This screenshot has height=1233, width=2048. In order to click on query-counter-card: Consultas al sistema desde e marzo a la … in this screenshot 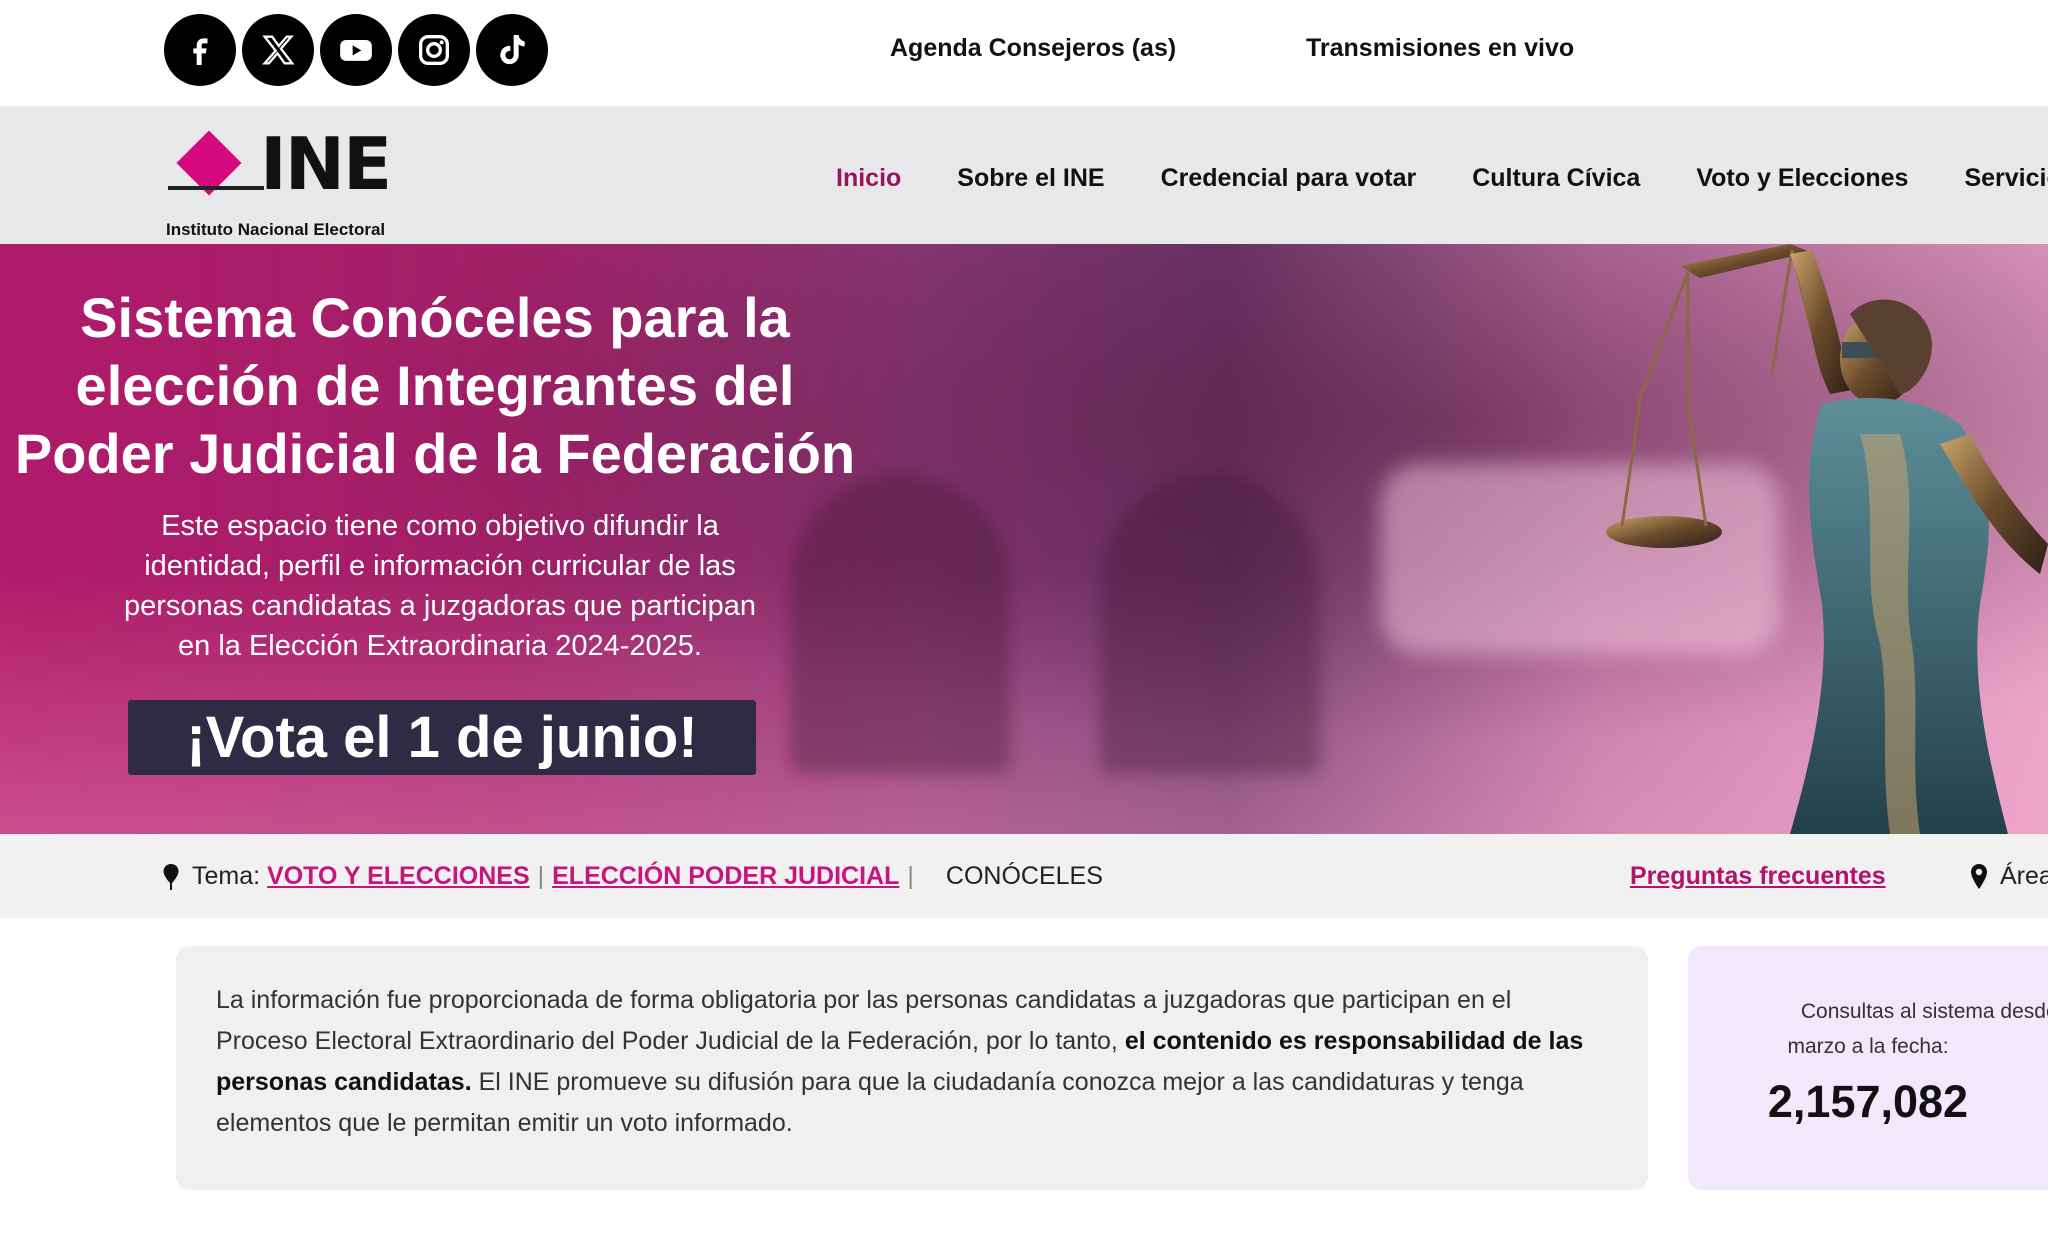, I will do `click(1868, 1068)`.